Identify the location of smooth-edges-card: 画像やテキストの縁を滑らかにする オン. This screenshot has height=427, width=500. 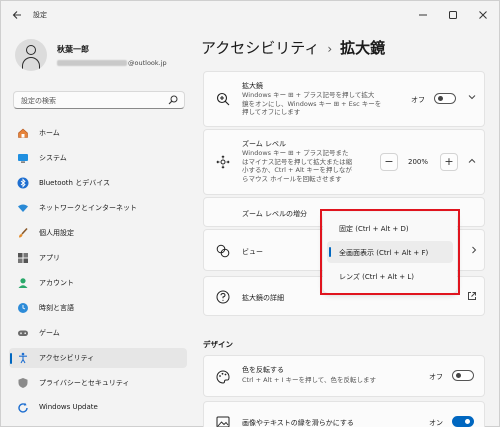
(344, 414).